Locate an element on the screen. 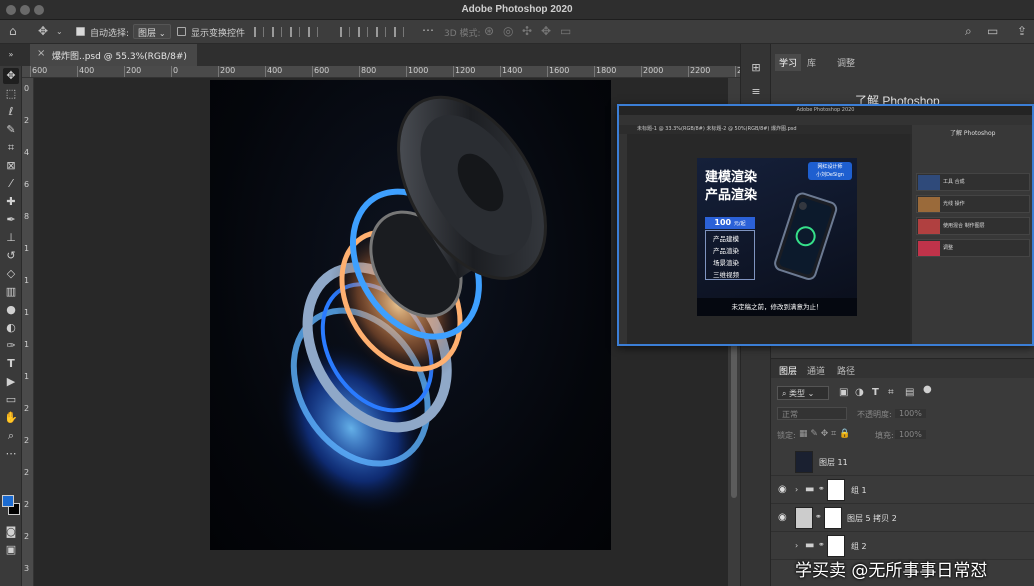 The image size is (1034, 586). scale-3d-icon: ▭ is located at coordinates (565, 31).